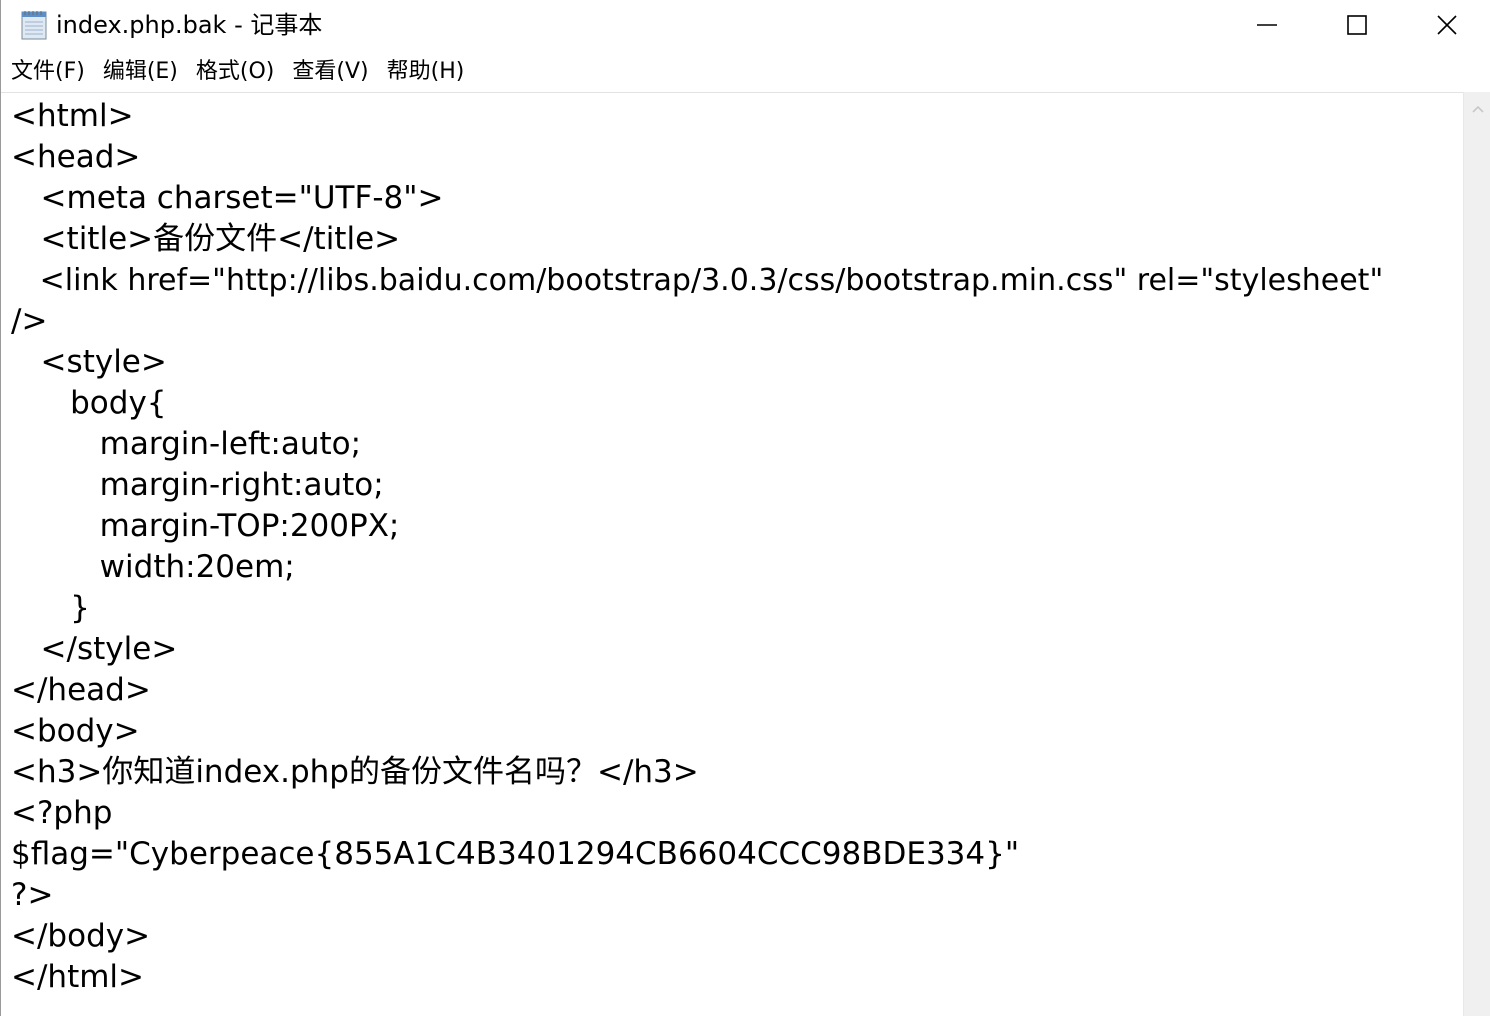 Image resolution: width=1490 pixels, height=1016 pixels. I want to click on maximize-icon, so click(1357, 25).